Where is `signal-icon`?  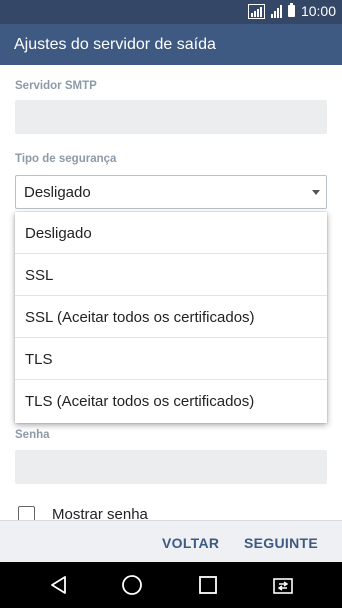
signal-icon is located at coordinates (276, 11).